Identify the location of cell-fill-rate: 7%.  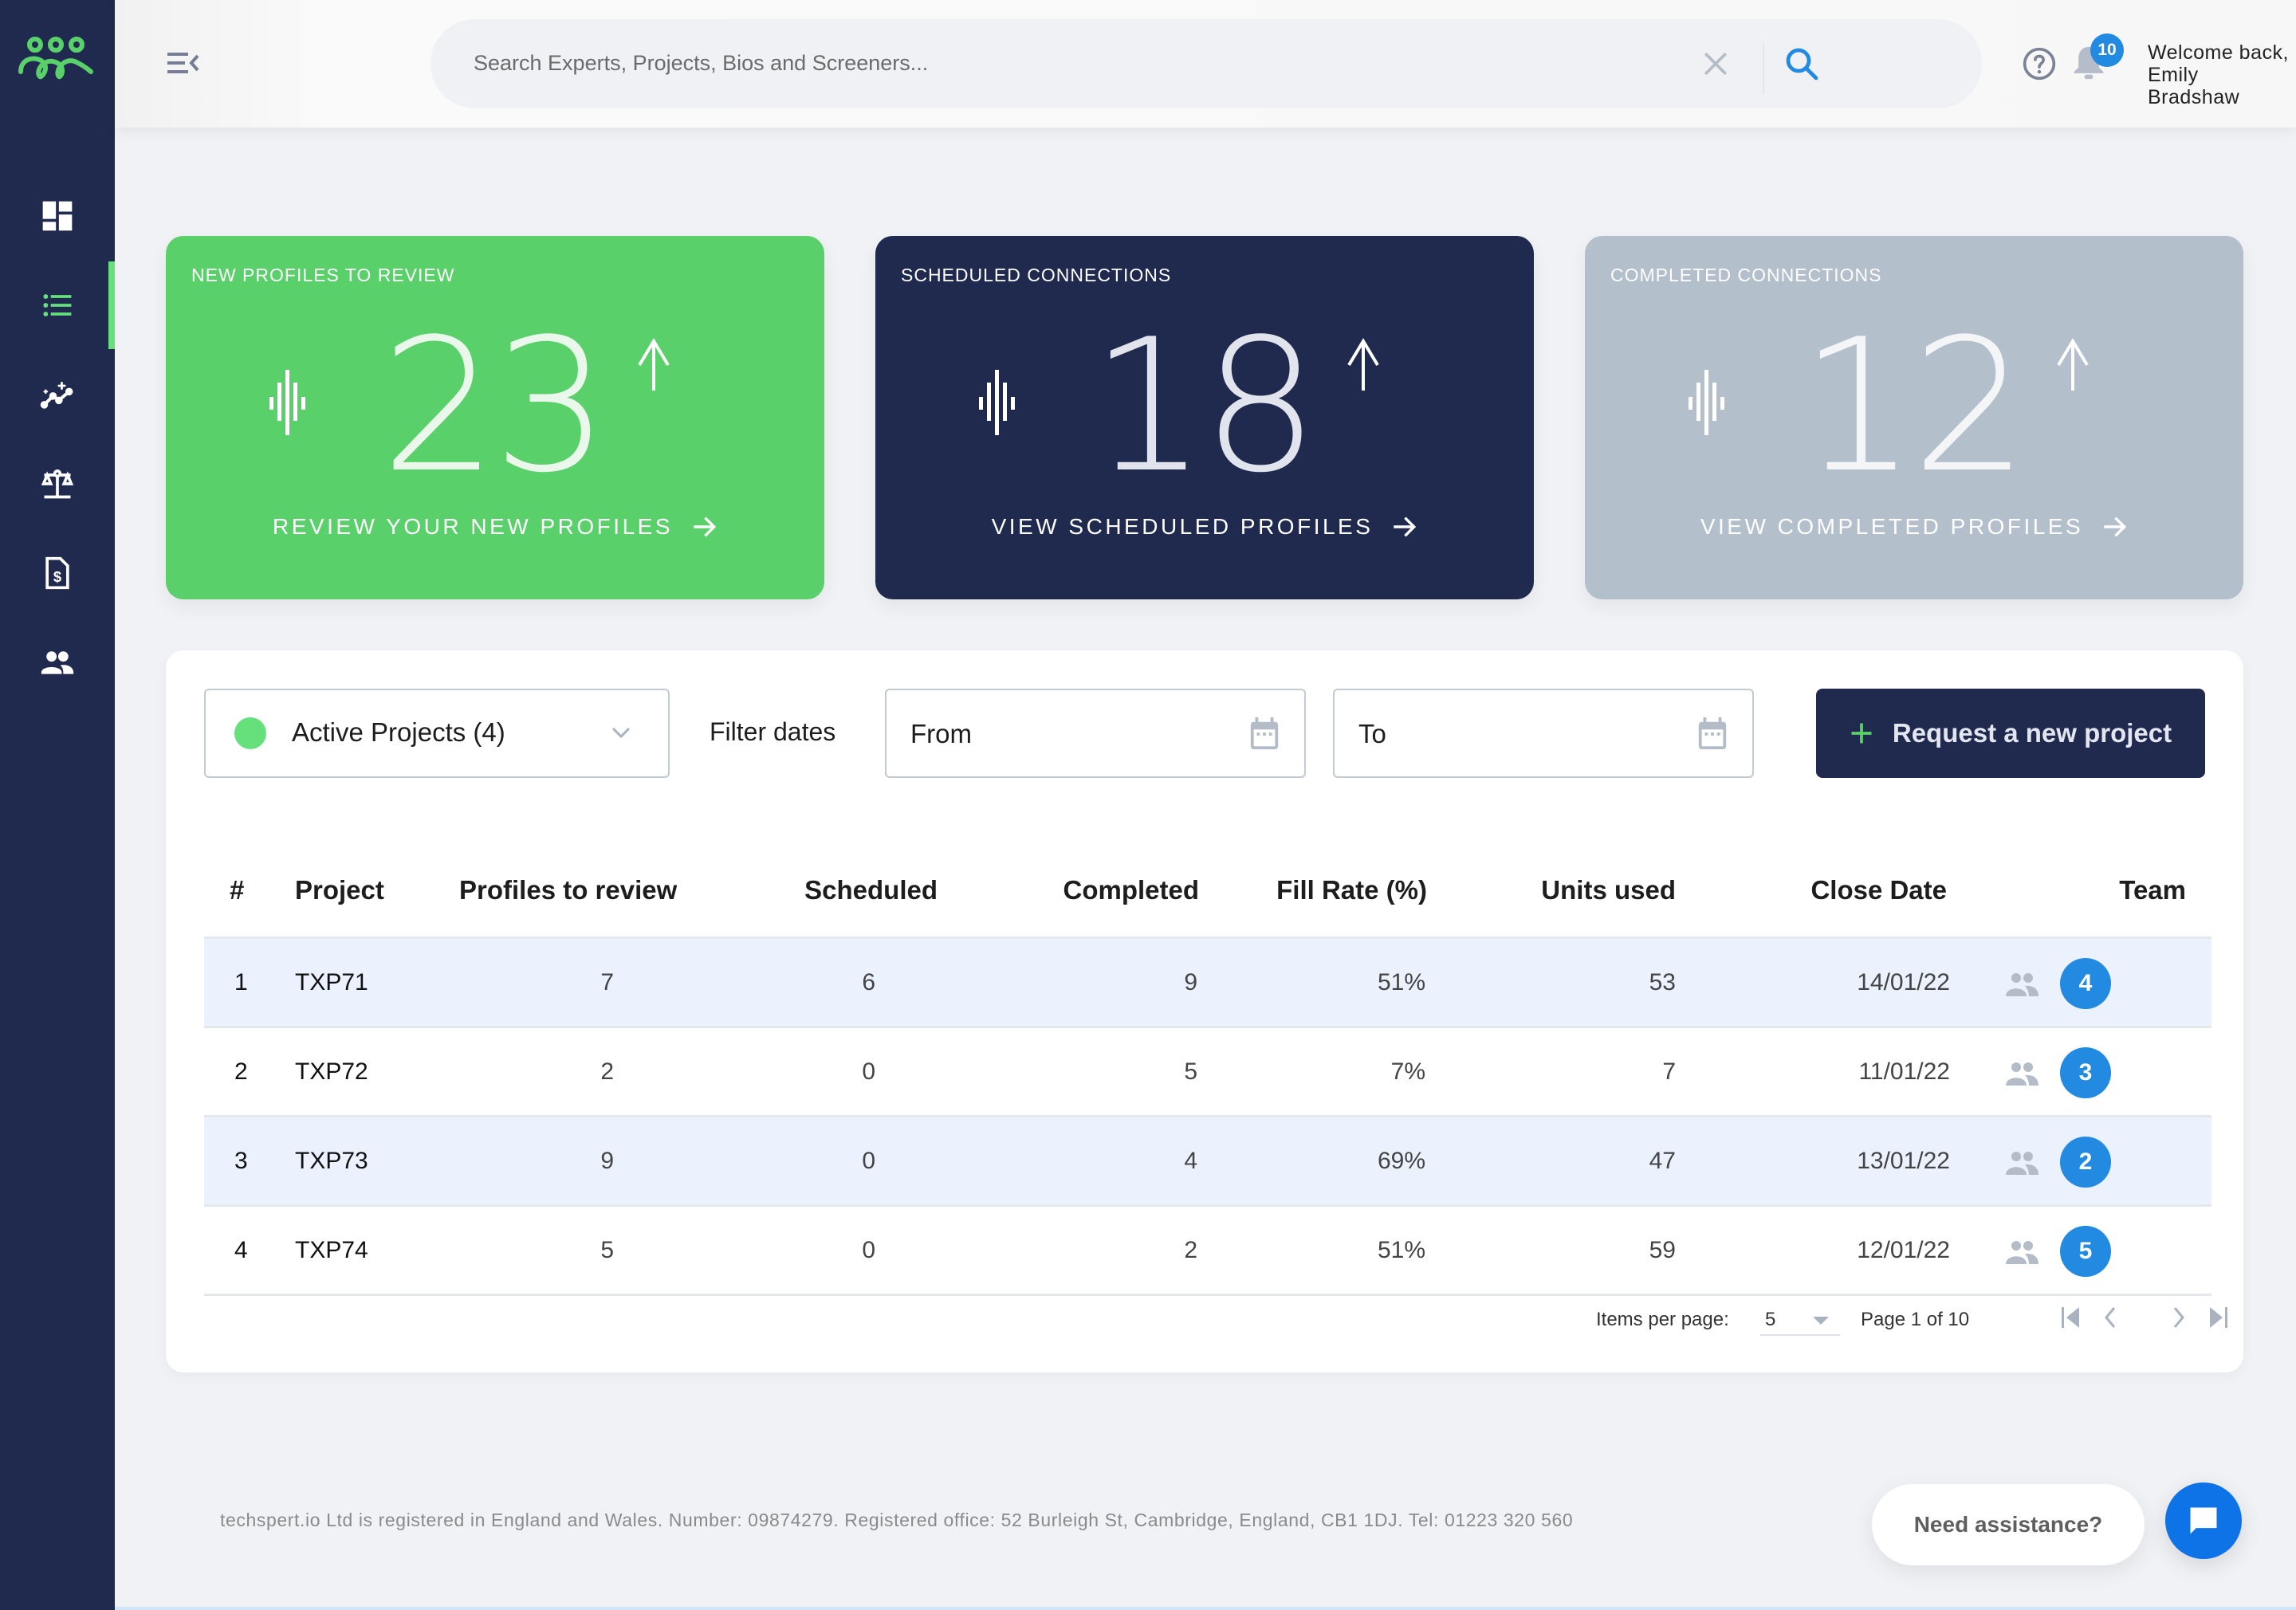
(1407, 1071).